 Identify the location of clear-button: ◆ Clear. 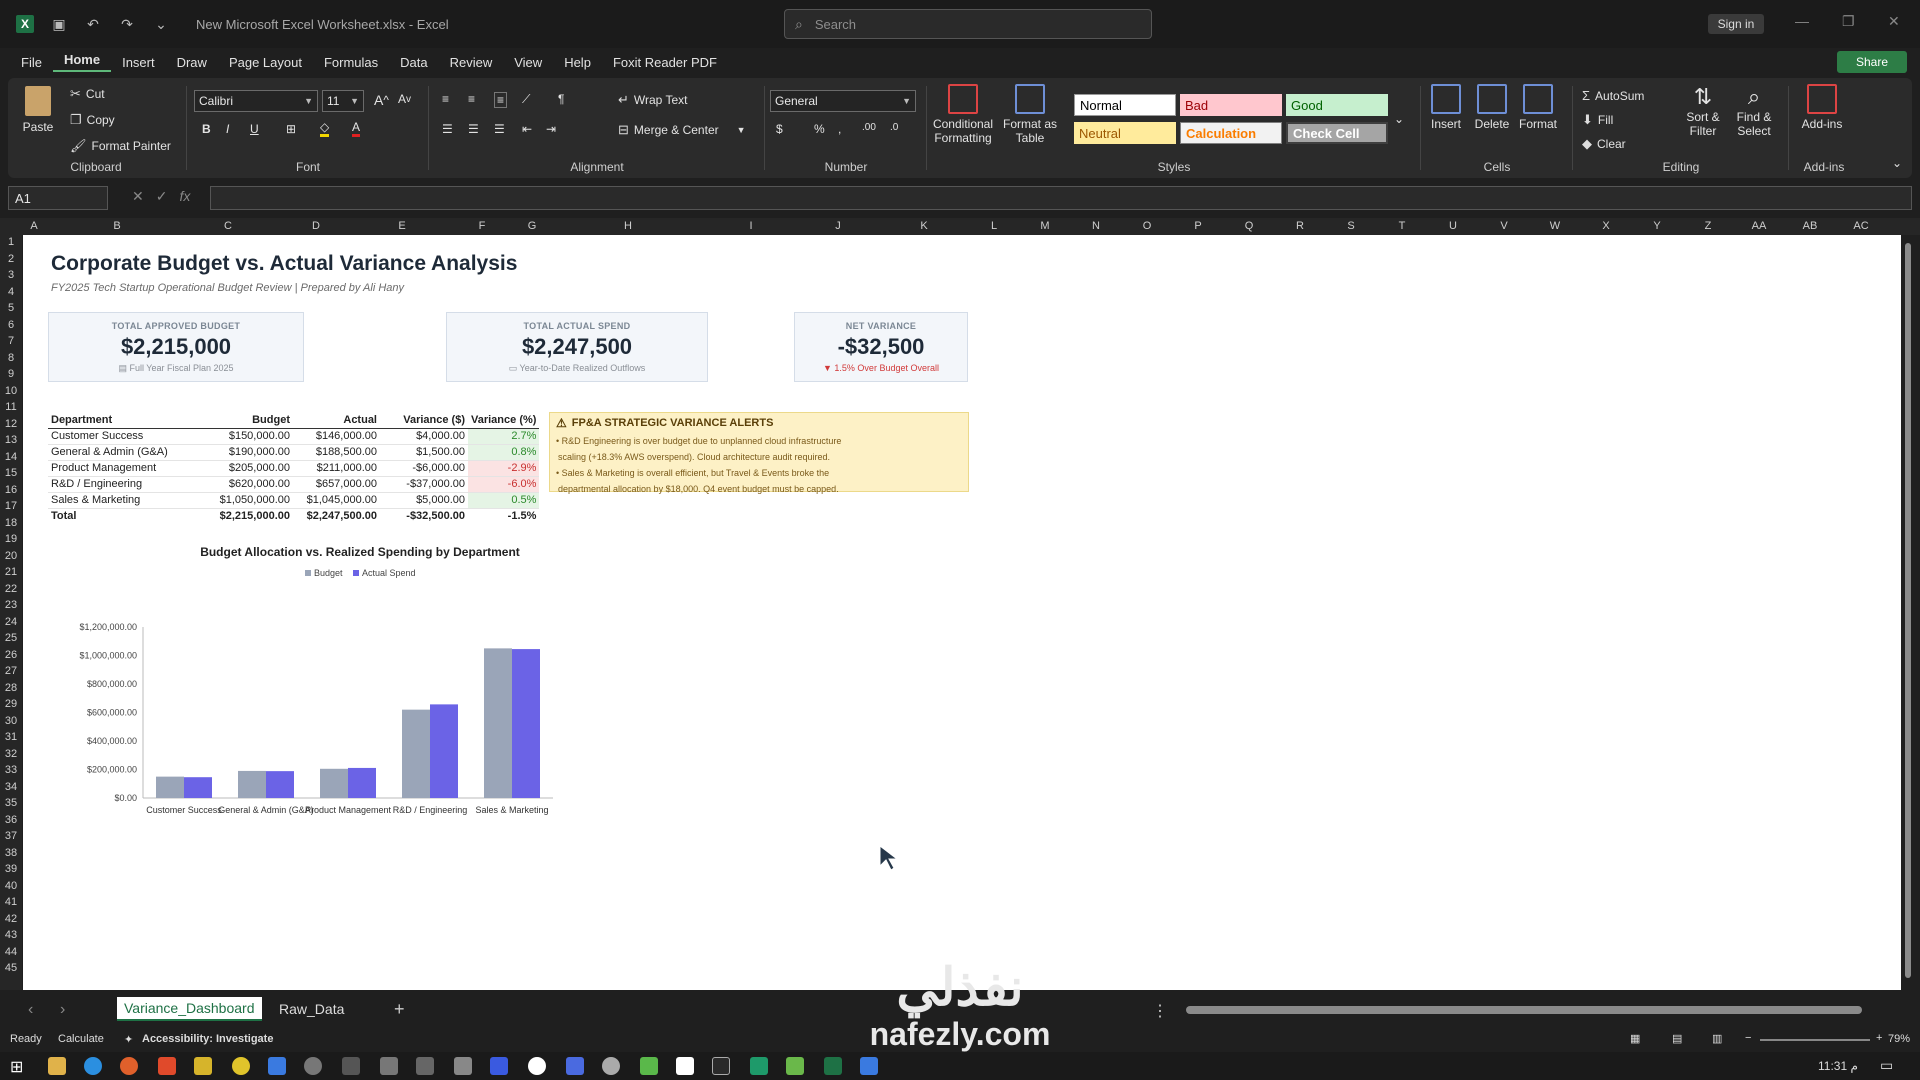
(1604, 144).